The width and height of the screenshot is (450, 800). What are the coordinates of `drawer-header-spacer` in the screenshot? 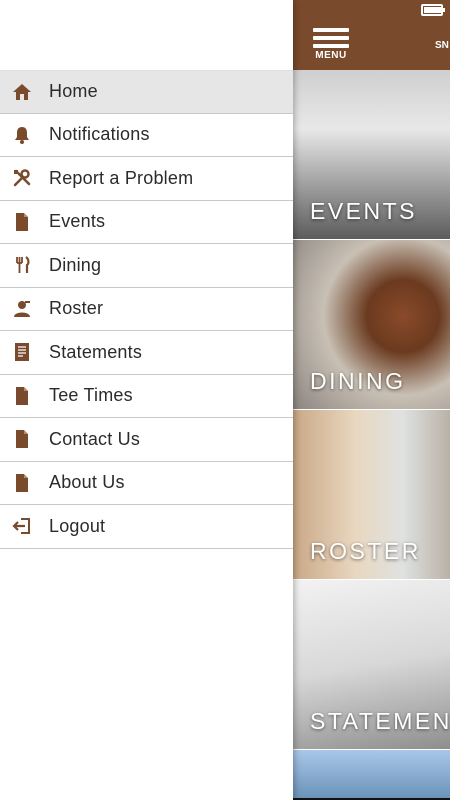 It's located at (146, 35).